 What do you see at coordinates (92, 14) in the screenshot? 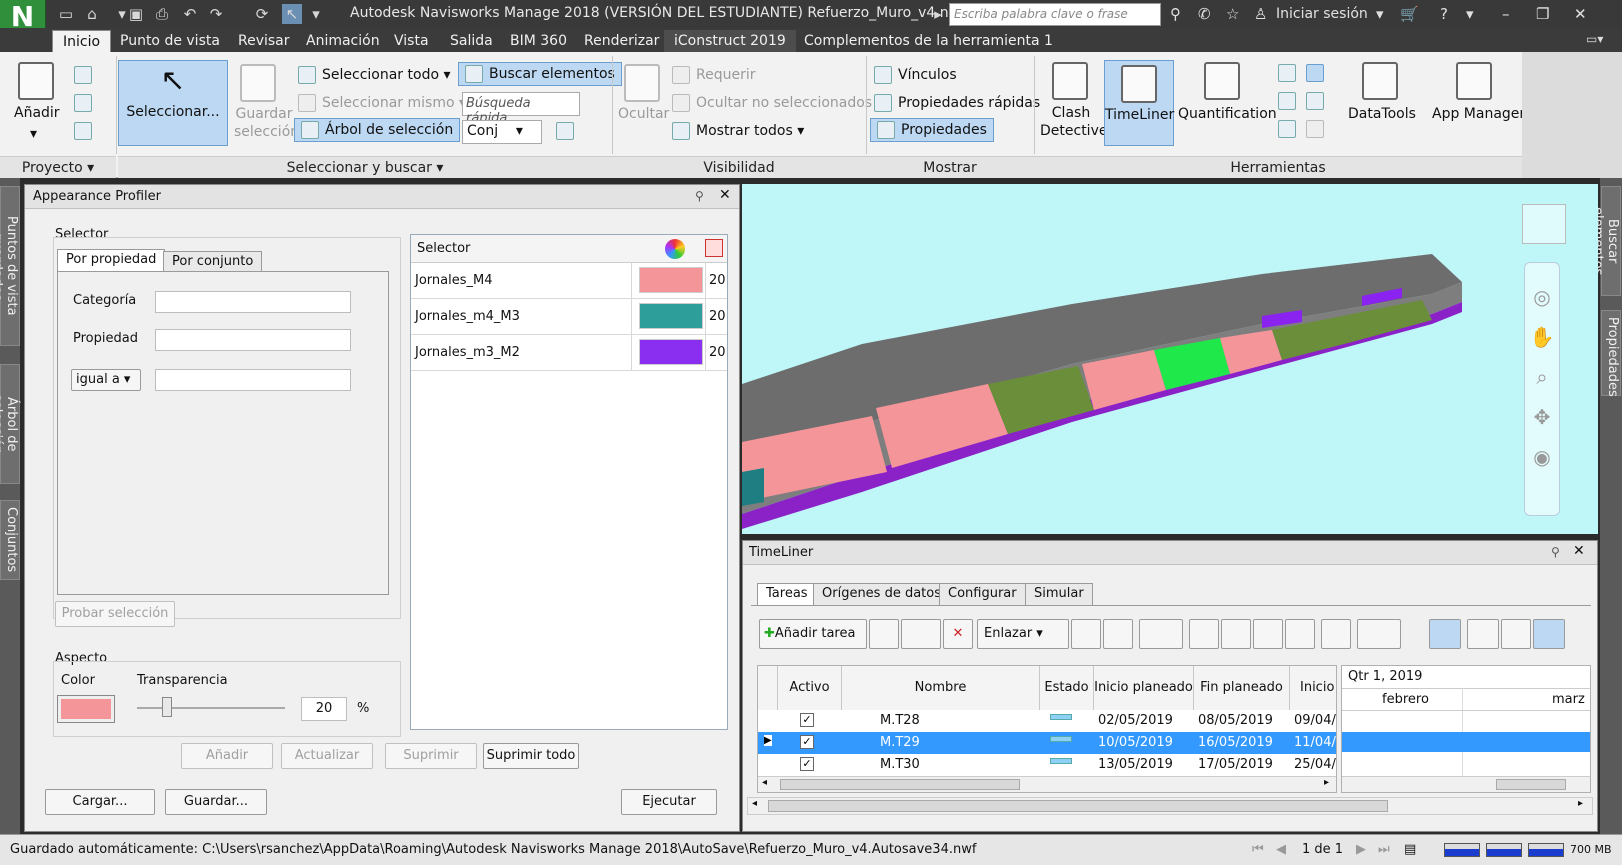
I see `open-icon: ⌂` at bounding box center [92, 14].